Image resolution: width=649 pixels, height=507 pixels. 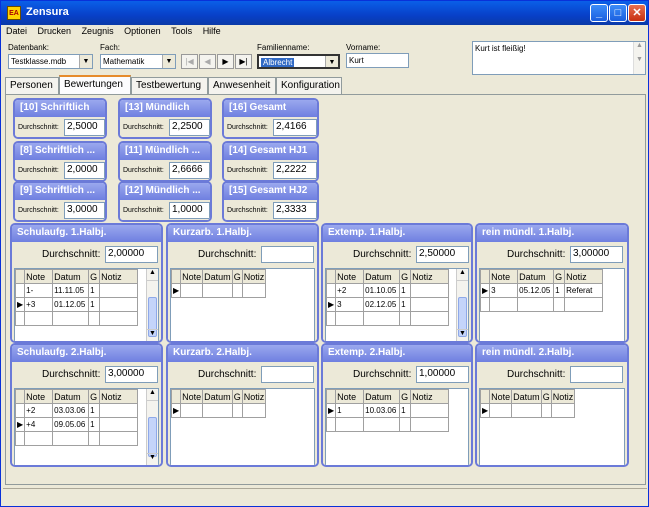 I want to click on table-row: ▶ 1 10.03.06 1, so click(x=387, y=410).